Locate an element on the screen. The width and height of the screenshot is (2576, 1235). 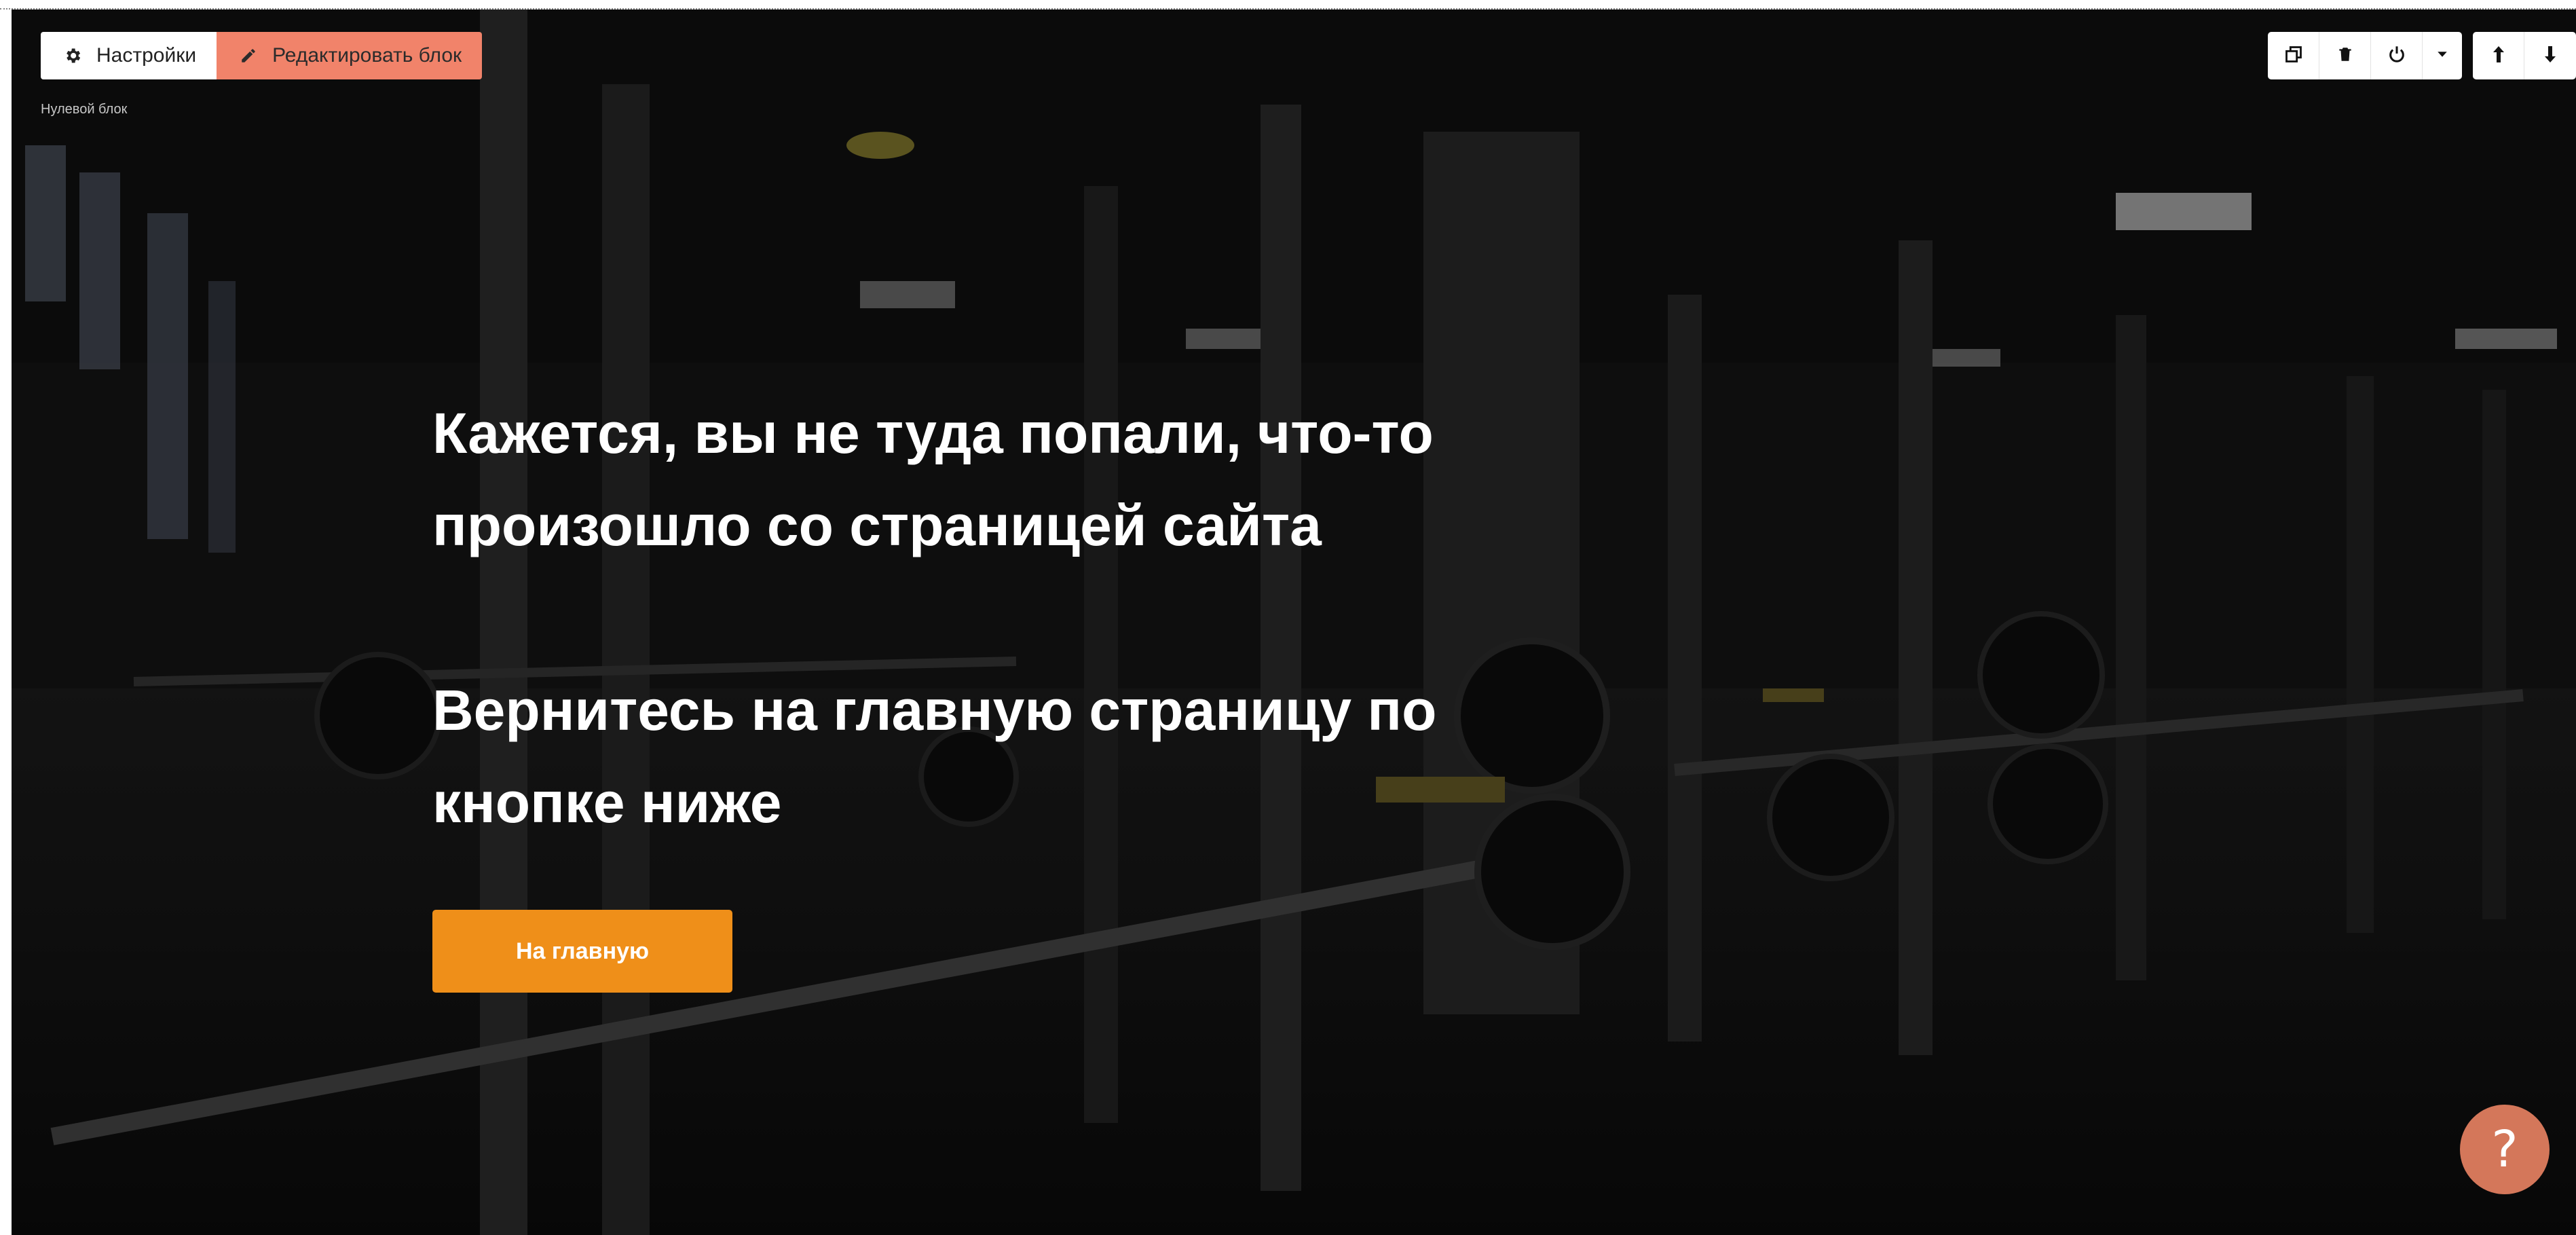
block-move-group is located at coordinates (2525, 55).